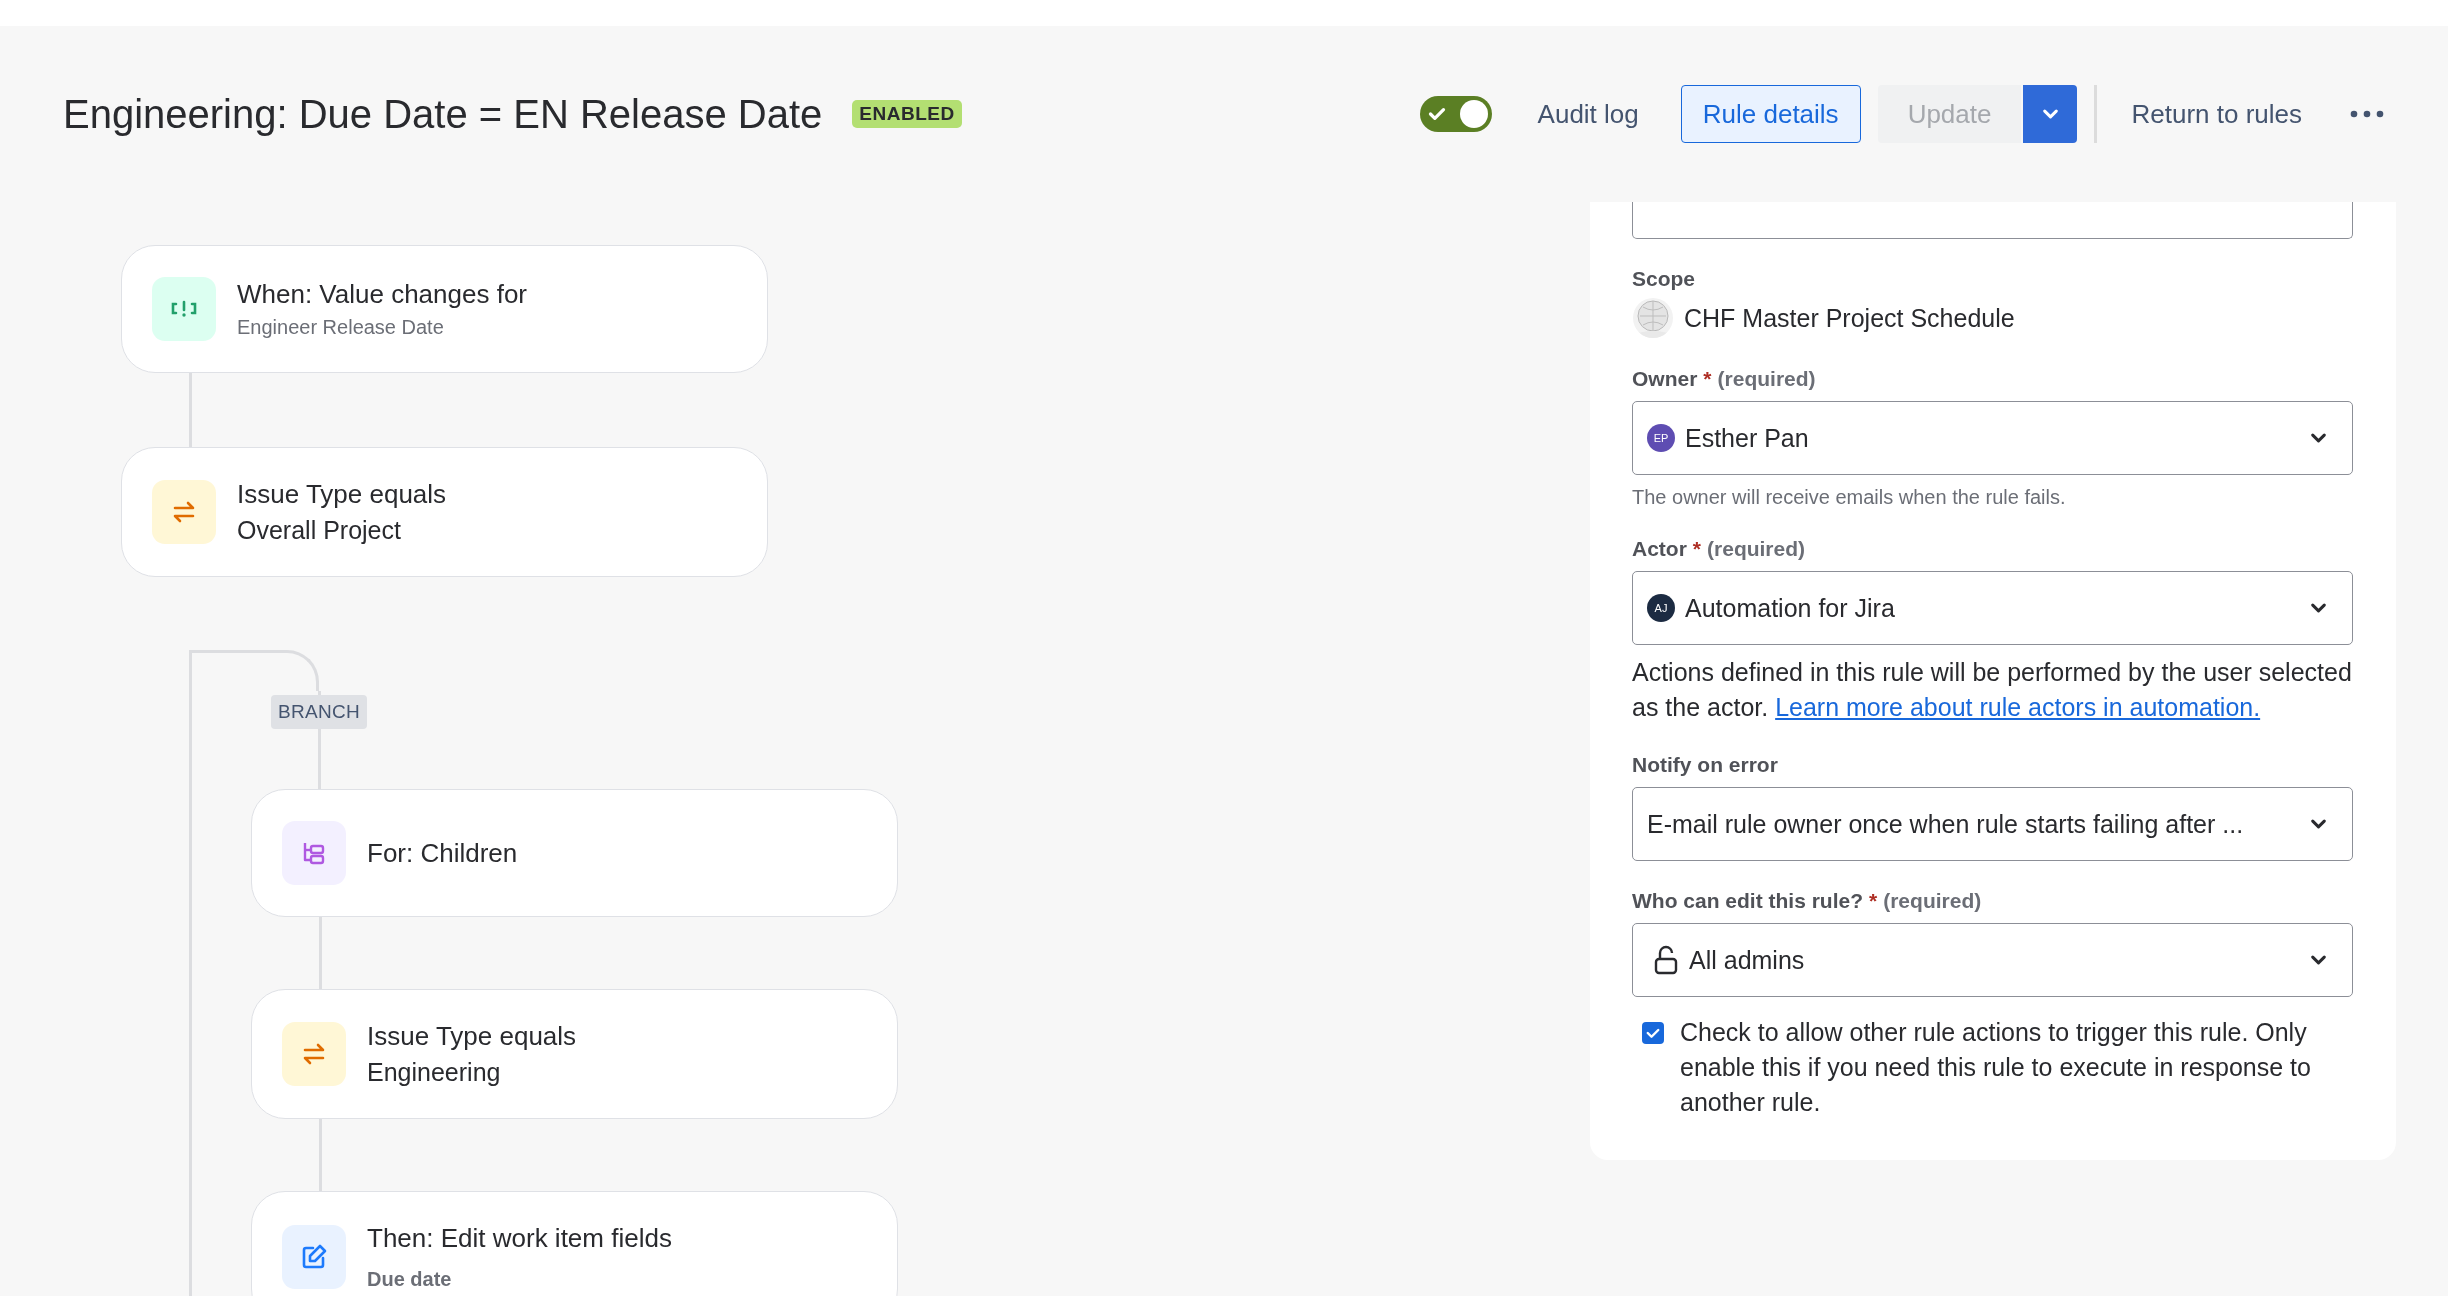 This screenshot has height=1296, width=2448. I want to click on unlock-icon, so click(1666, 960).